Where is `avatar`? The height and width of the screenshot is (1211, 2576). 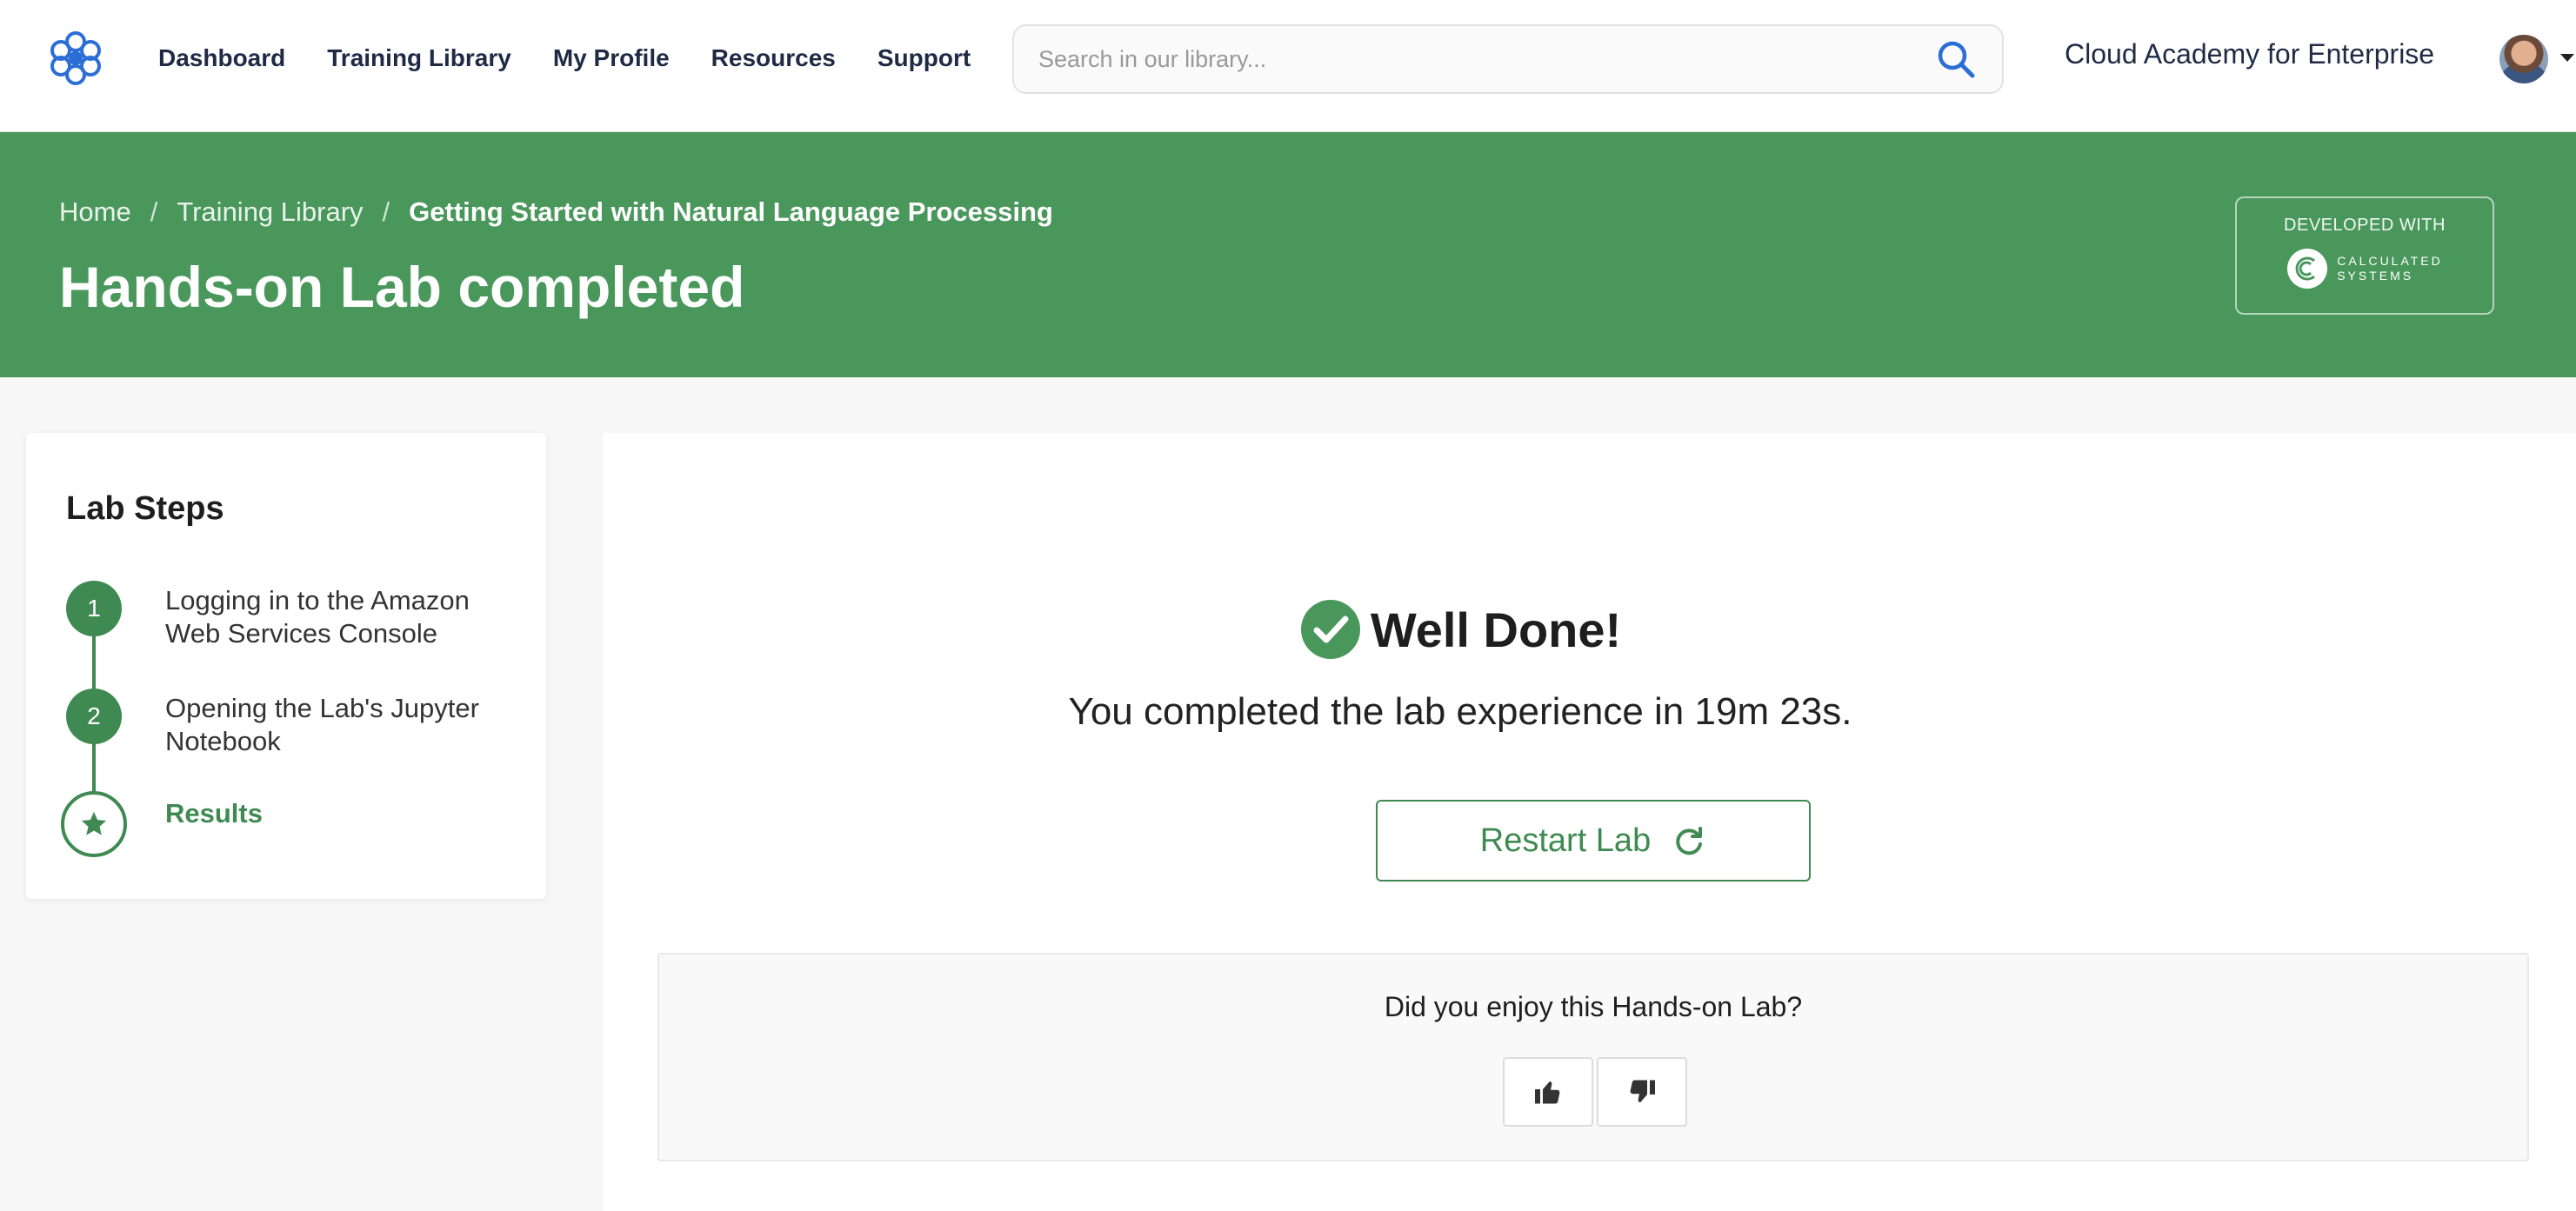 avatar is located at coordinates (2523, 59).